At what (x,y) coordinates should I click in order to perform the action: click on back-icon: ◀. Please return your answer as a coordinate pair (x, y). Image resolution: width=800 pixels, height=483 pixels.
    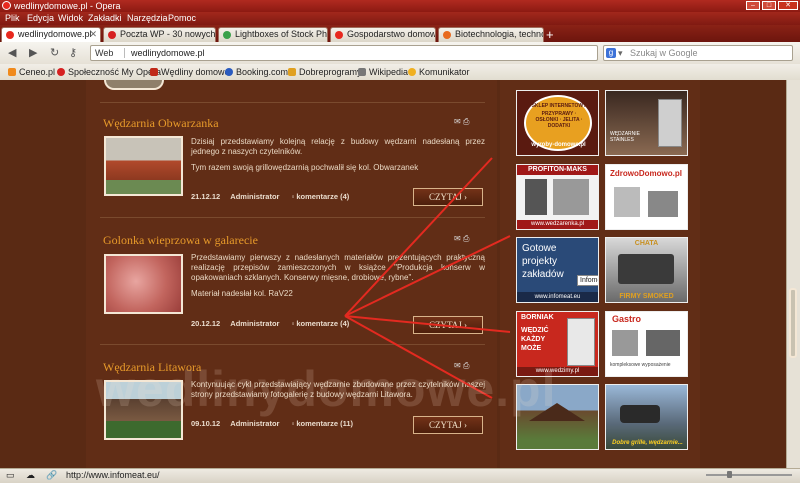
    Looking at the image, I should click on (12, 52).